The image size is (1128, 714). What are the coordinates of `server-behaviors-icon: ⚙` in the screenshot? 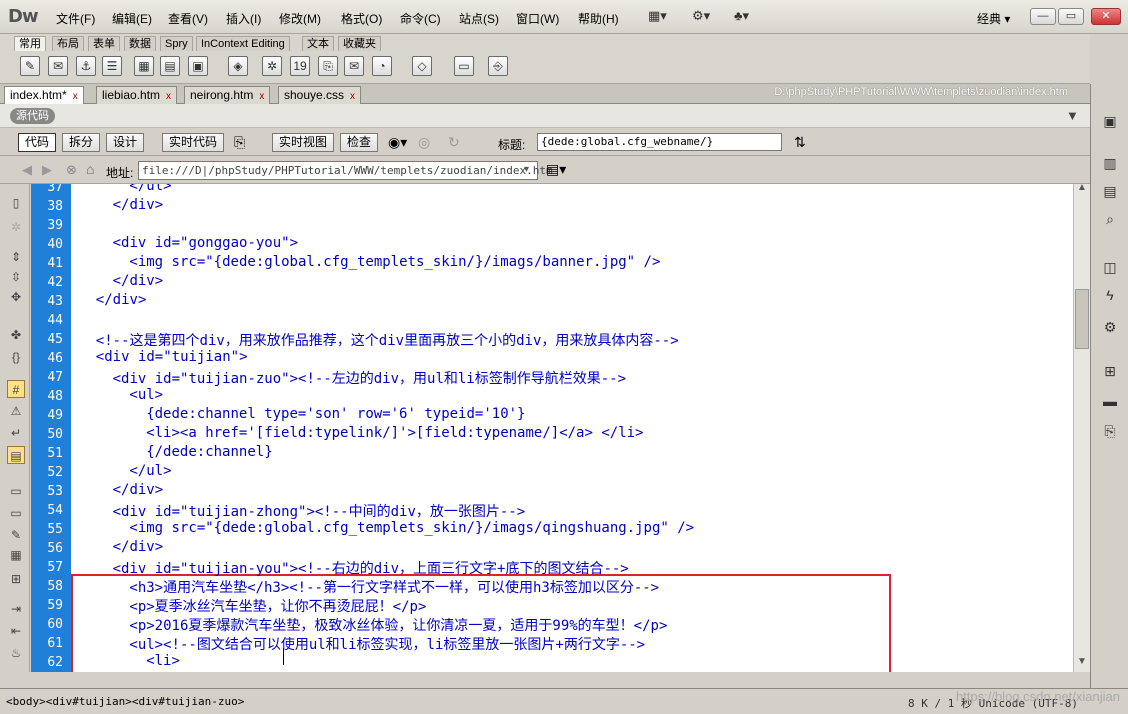 It's located at (1110, 327).